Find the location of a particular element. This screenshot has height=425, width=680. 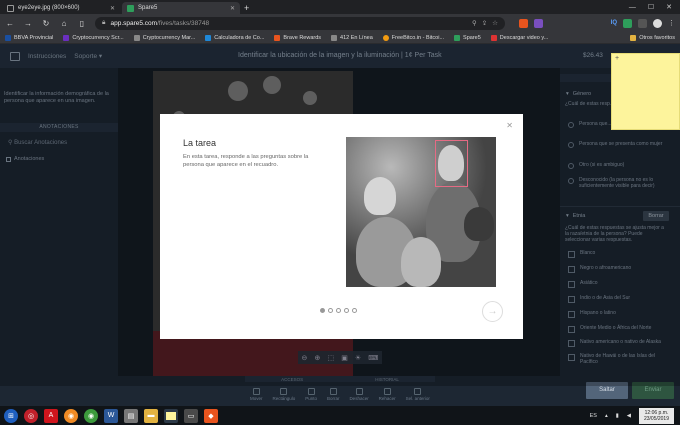

bookmark-bbva: BBVA Provincial is located at coordinates (29, 37).